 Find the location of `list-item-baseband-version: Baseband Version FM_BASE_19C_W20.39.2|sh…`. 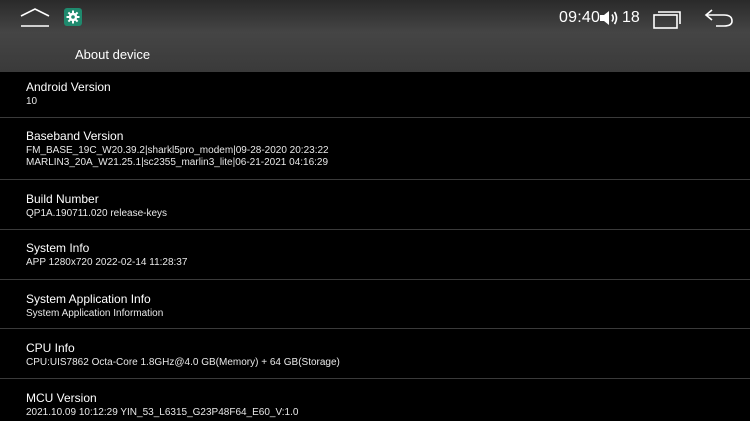

list-item-baseband-version: Baseband Version FM_BASE_19C_W20.39.2|sh… is located at coordinates (375, 149).